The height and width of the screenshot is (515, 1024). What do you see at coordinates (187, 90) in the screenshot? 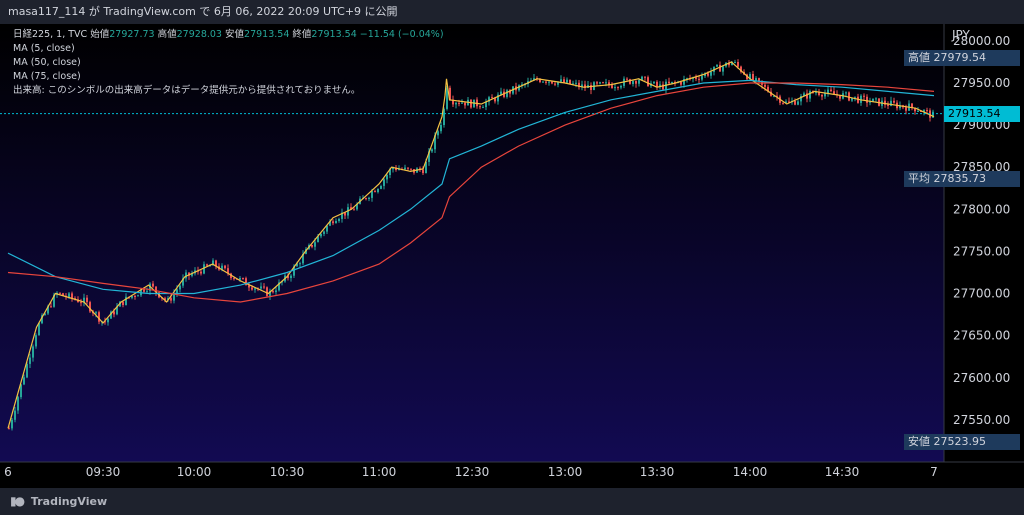
I see `volume-note: 出来高: このシンボルの出来高データはデータ提供元から提供されておりません。` at bounding box center [187, 90].